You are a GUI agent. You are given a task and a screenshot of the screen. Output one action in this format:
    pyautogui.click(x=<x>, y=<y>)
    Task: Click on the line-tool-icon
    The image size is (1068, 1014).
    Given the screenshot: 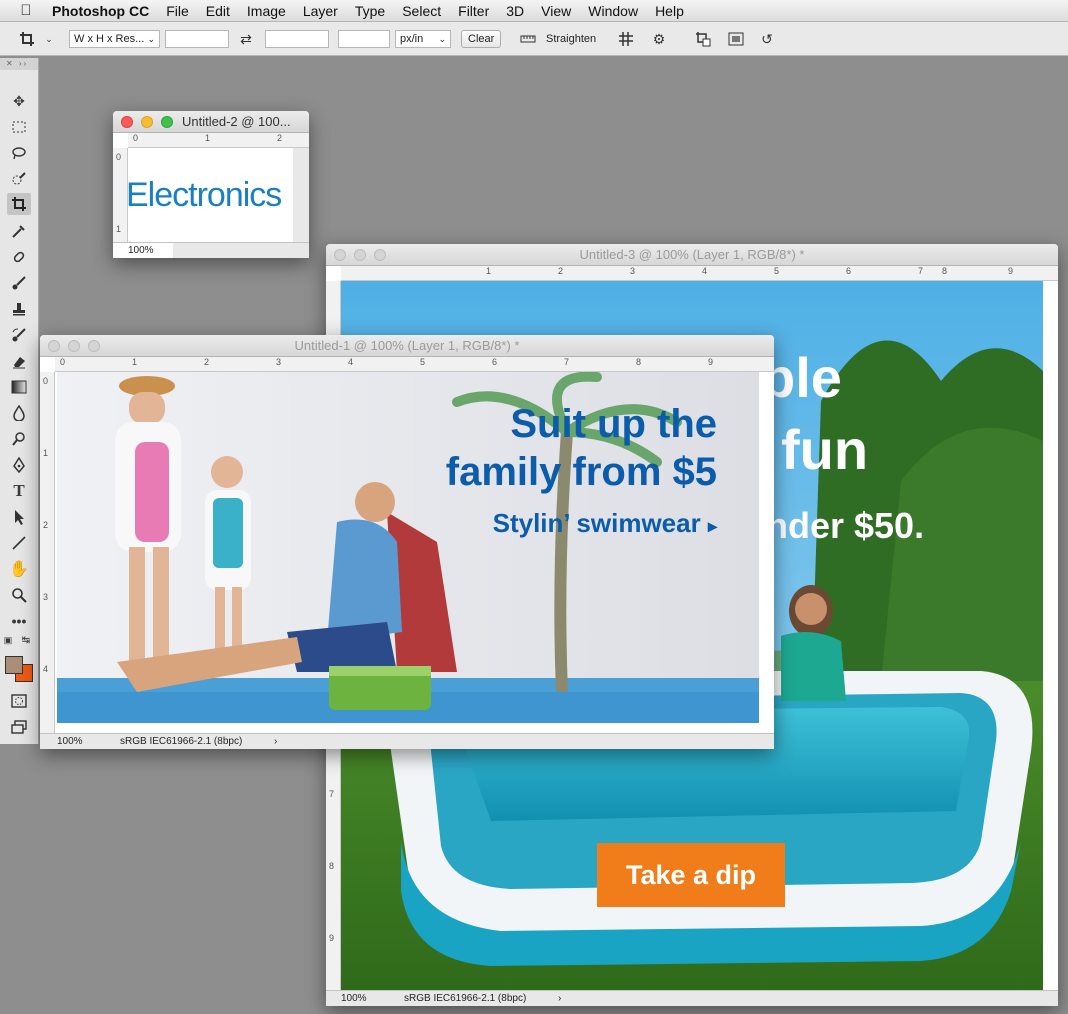 What is the action you would take?
    pyautogui.click(x=19, y=543)
    